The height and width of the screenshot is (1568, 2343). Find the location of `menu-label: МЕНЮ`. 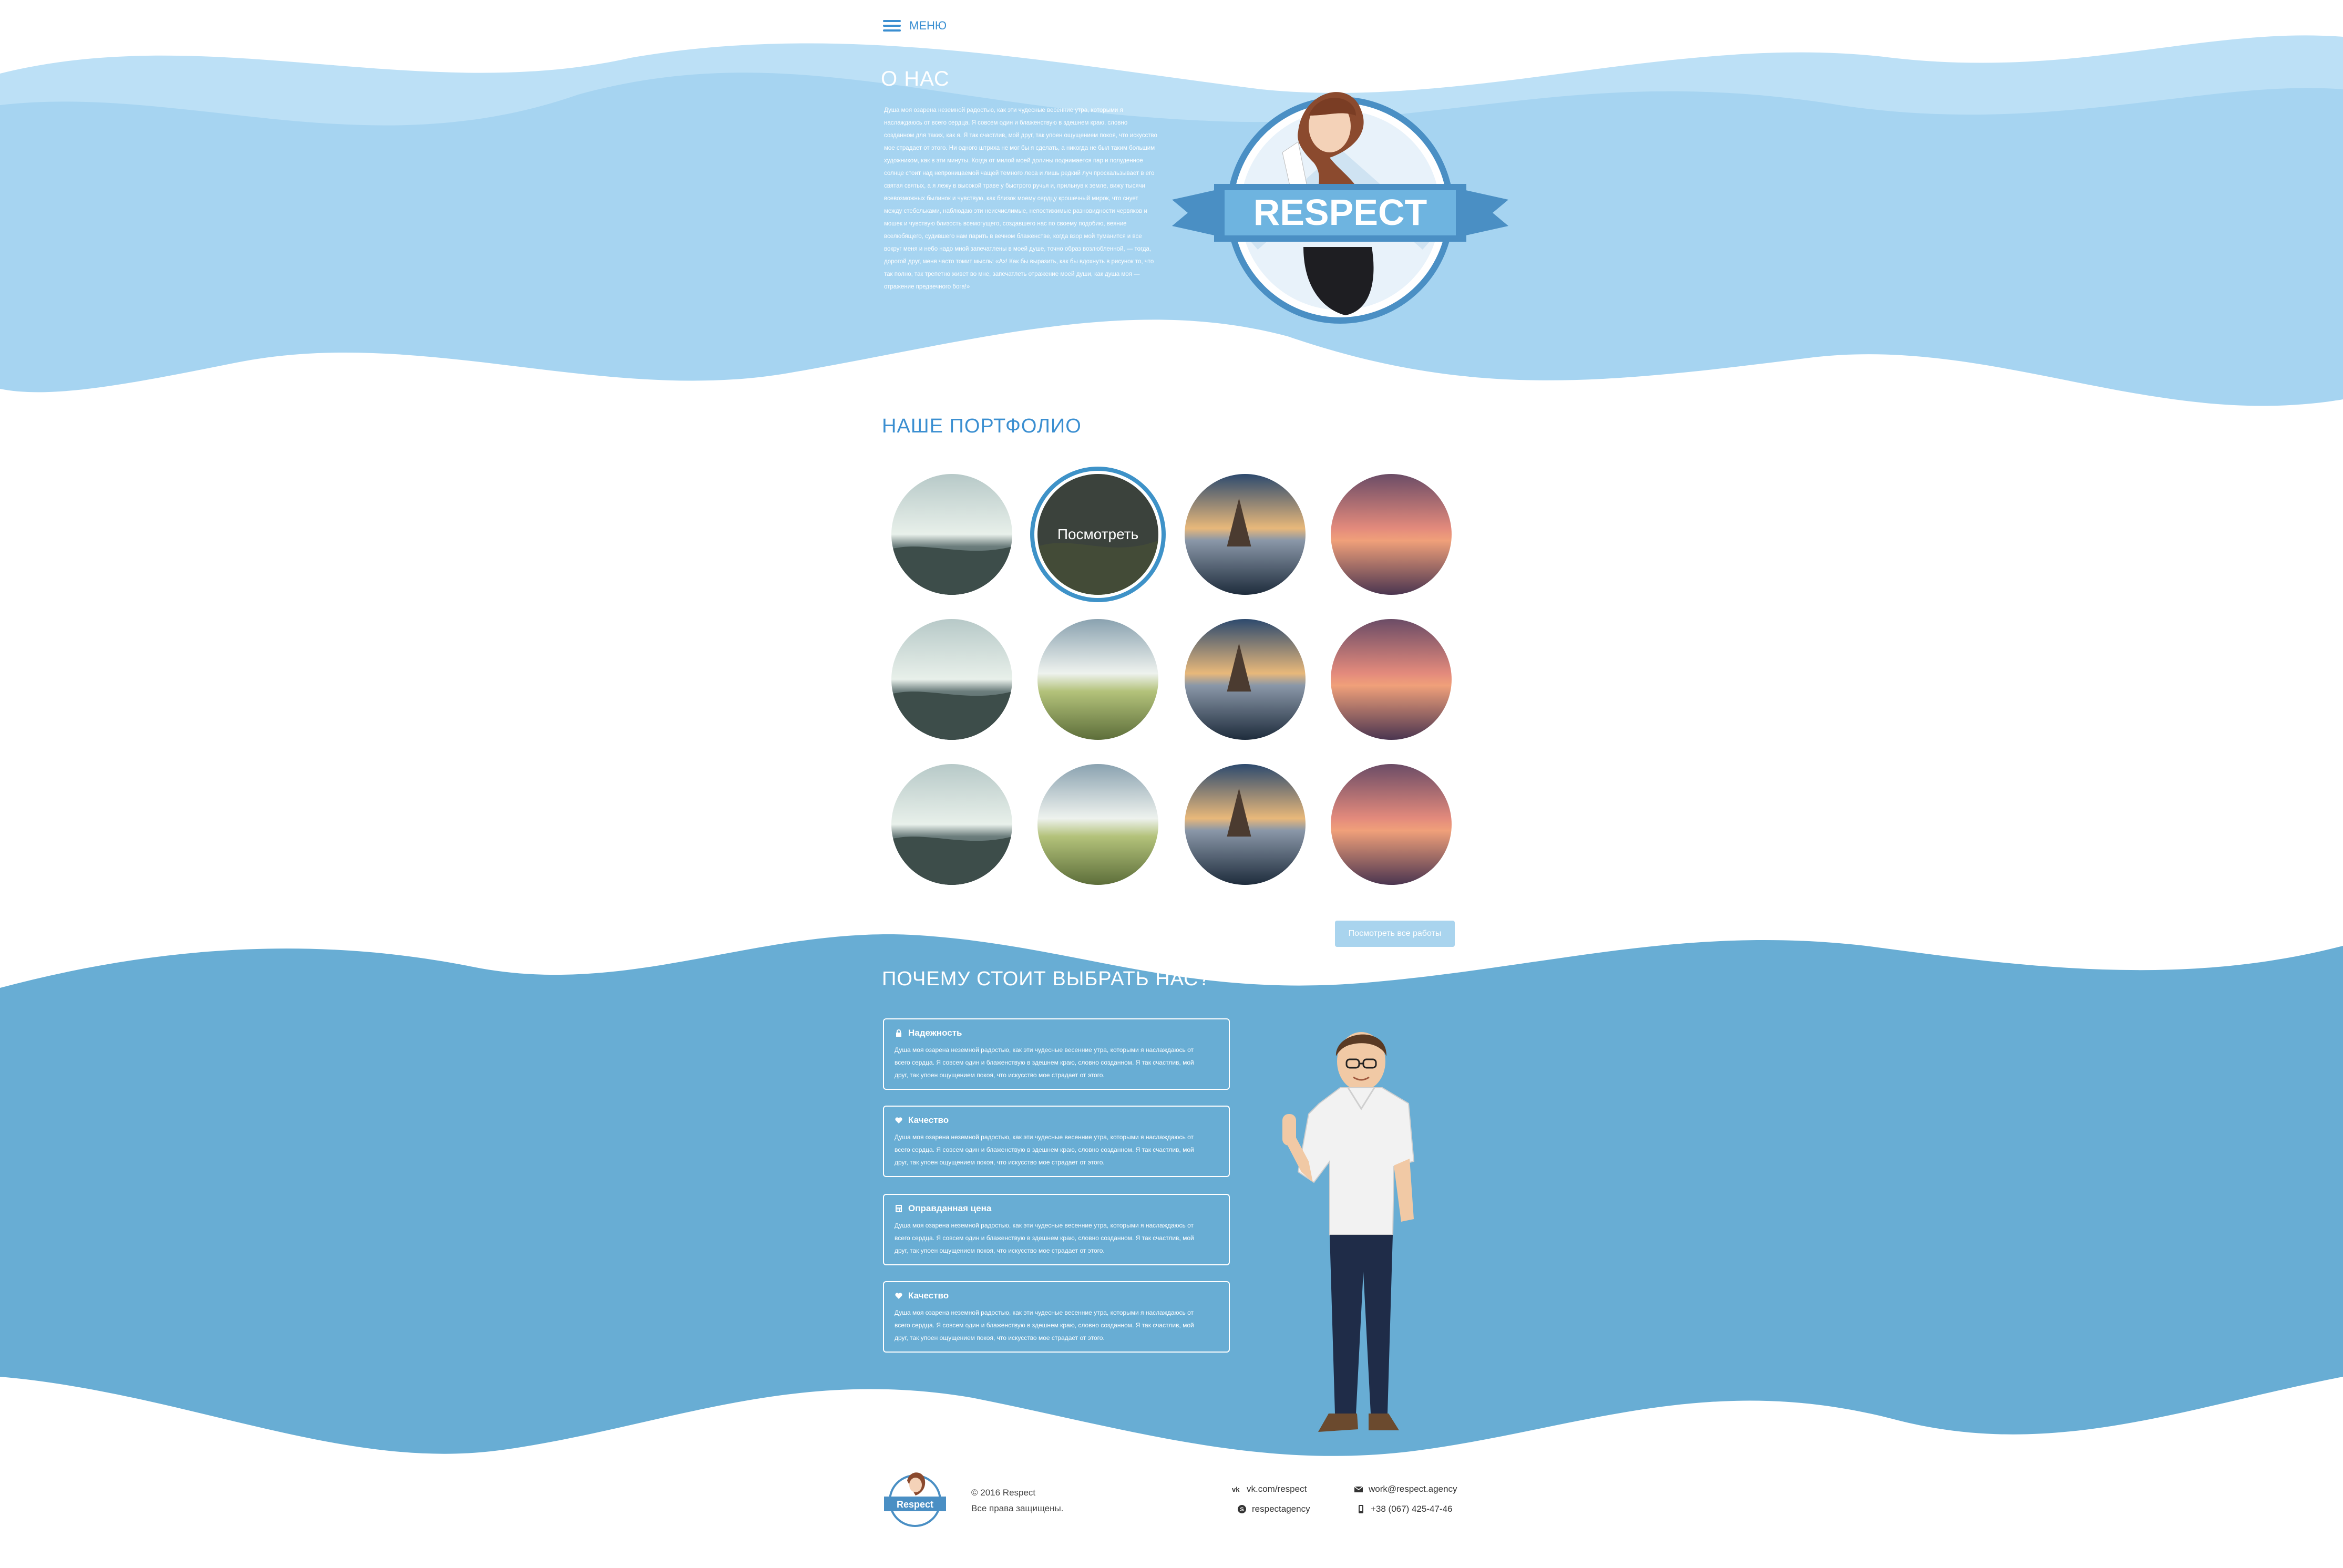

menu-label: МЕНЮ is located at coordinates (928, 25).